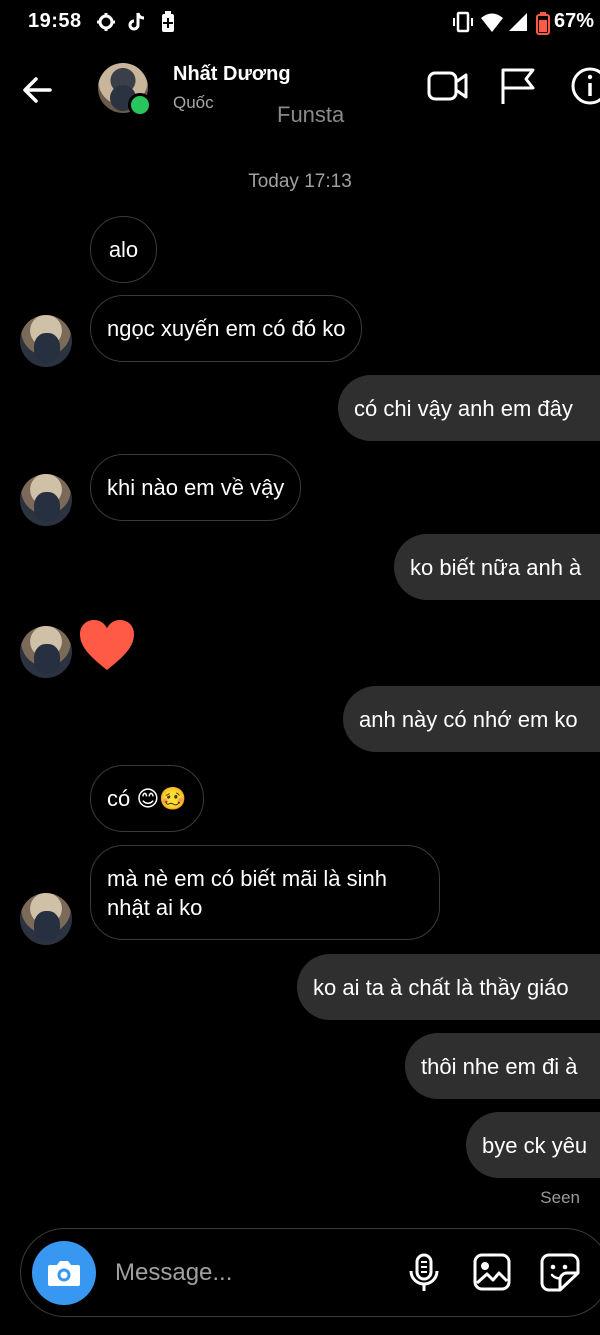  I want to click on gallery-icon, so click(492, 1272).